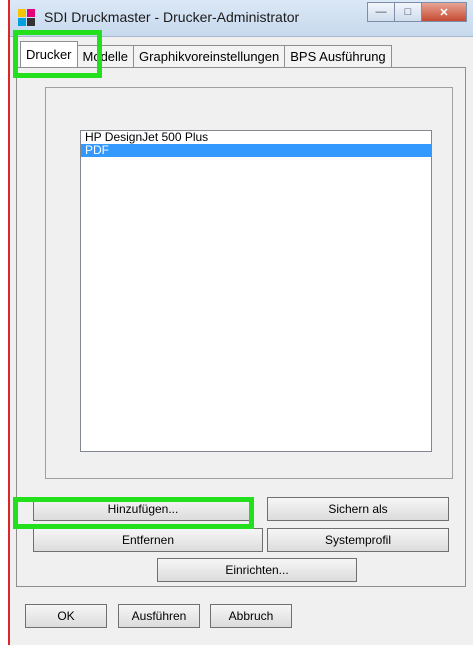 This screenshot has height=645, width=473. What do you see at coordinates (444, 12) in the screenshot?
I see `close-icon: ✕` at bounding box center [444, 12].